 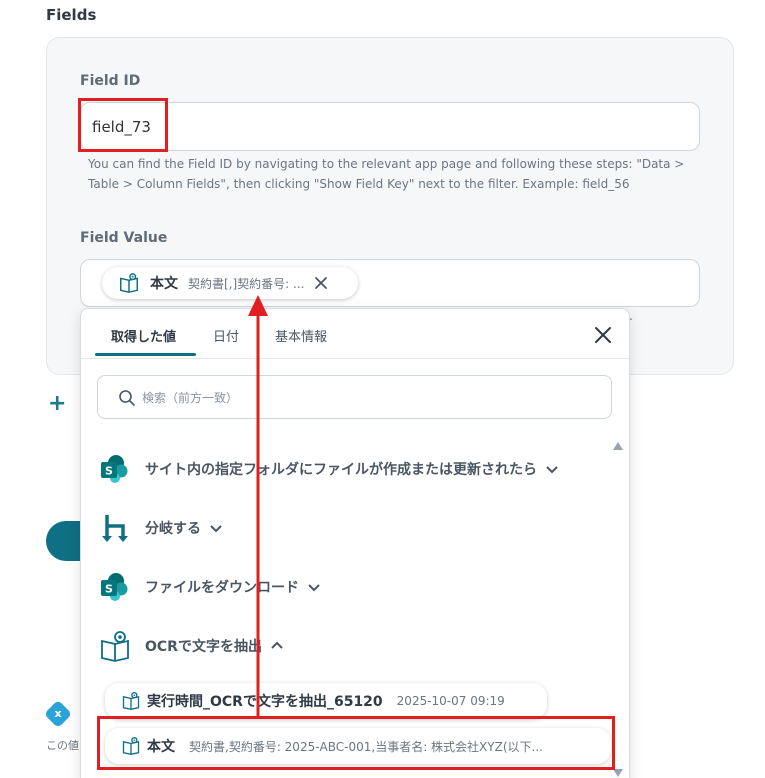 What do you see at coordinates (143, 335) in the screenshot?
I see `tab-retrieved-values: 取得した値` at bounding box center [143, 335].